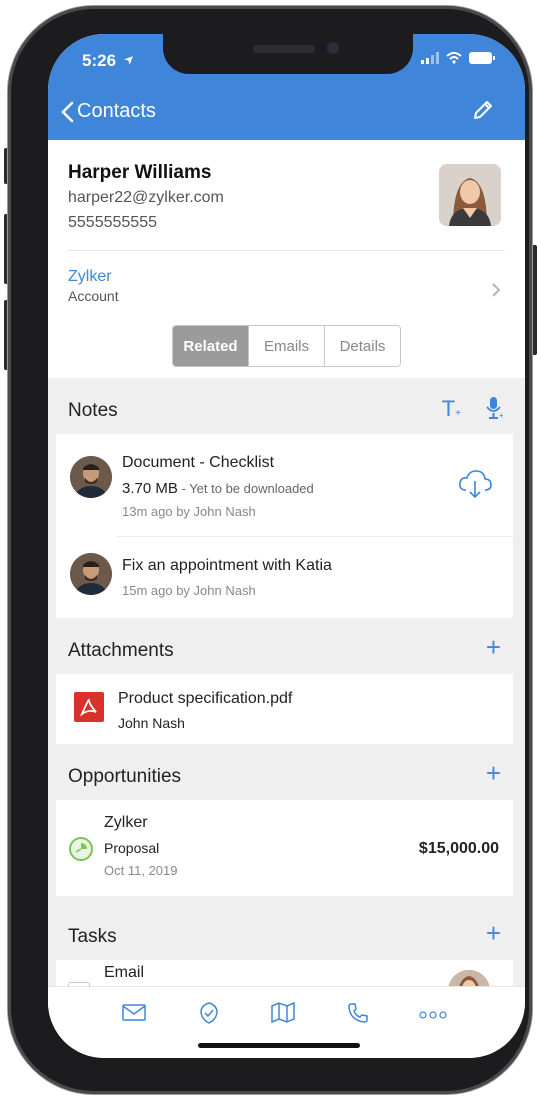  I want to click on note-meta: 15m ago by John Nash, so click(189, 590).